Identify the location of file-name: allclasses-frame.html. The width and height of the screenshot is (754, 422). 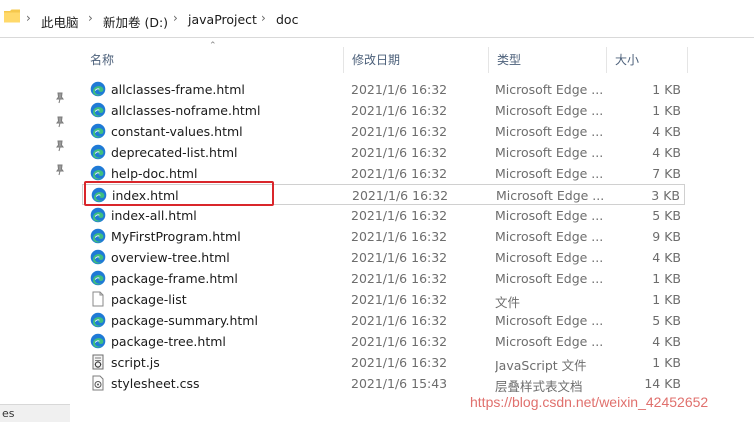
(178, 89).